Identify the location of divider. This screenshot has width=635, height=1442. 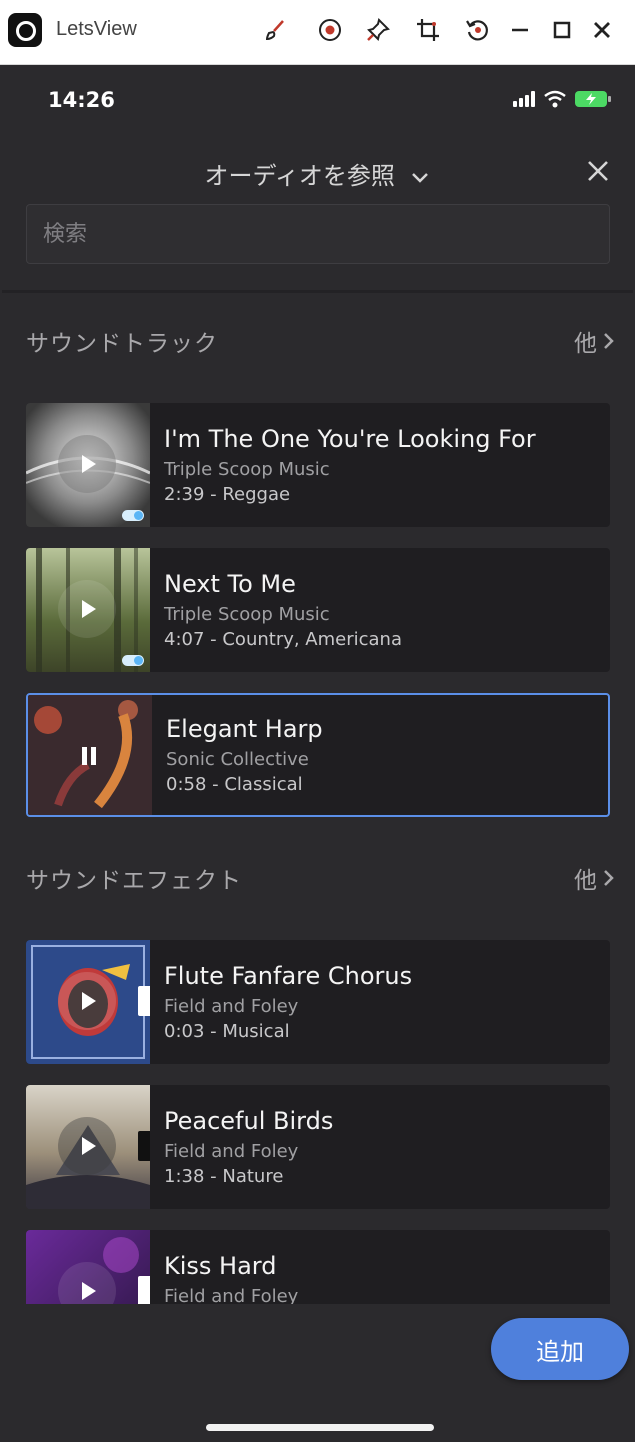
(317, 291).